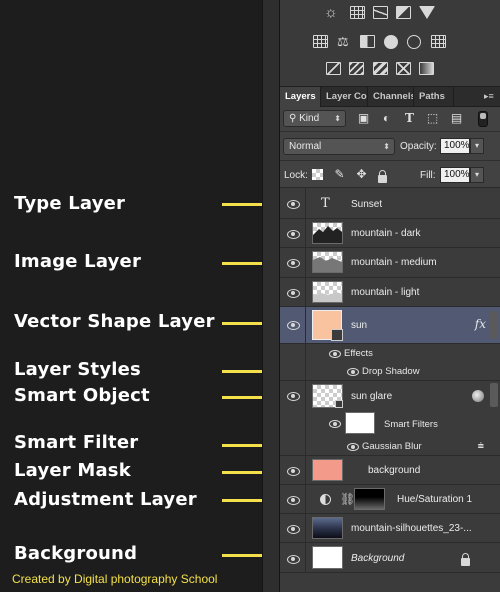 This screenshot has width=500, height=592. What do you see at coordinates (411, 424) in the screenshot?
I see `smart-filters-label: Smart Filters` at bounding box center [411, 424].